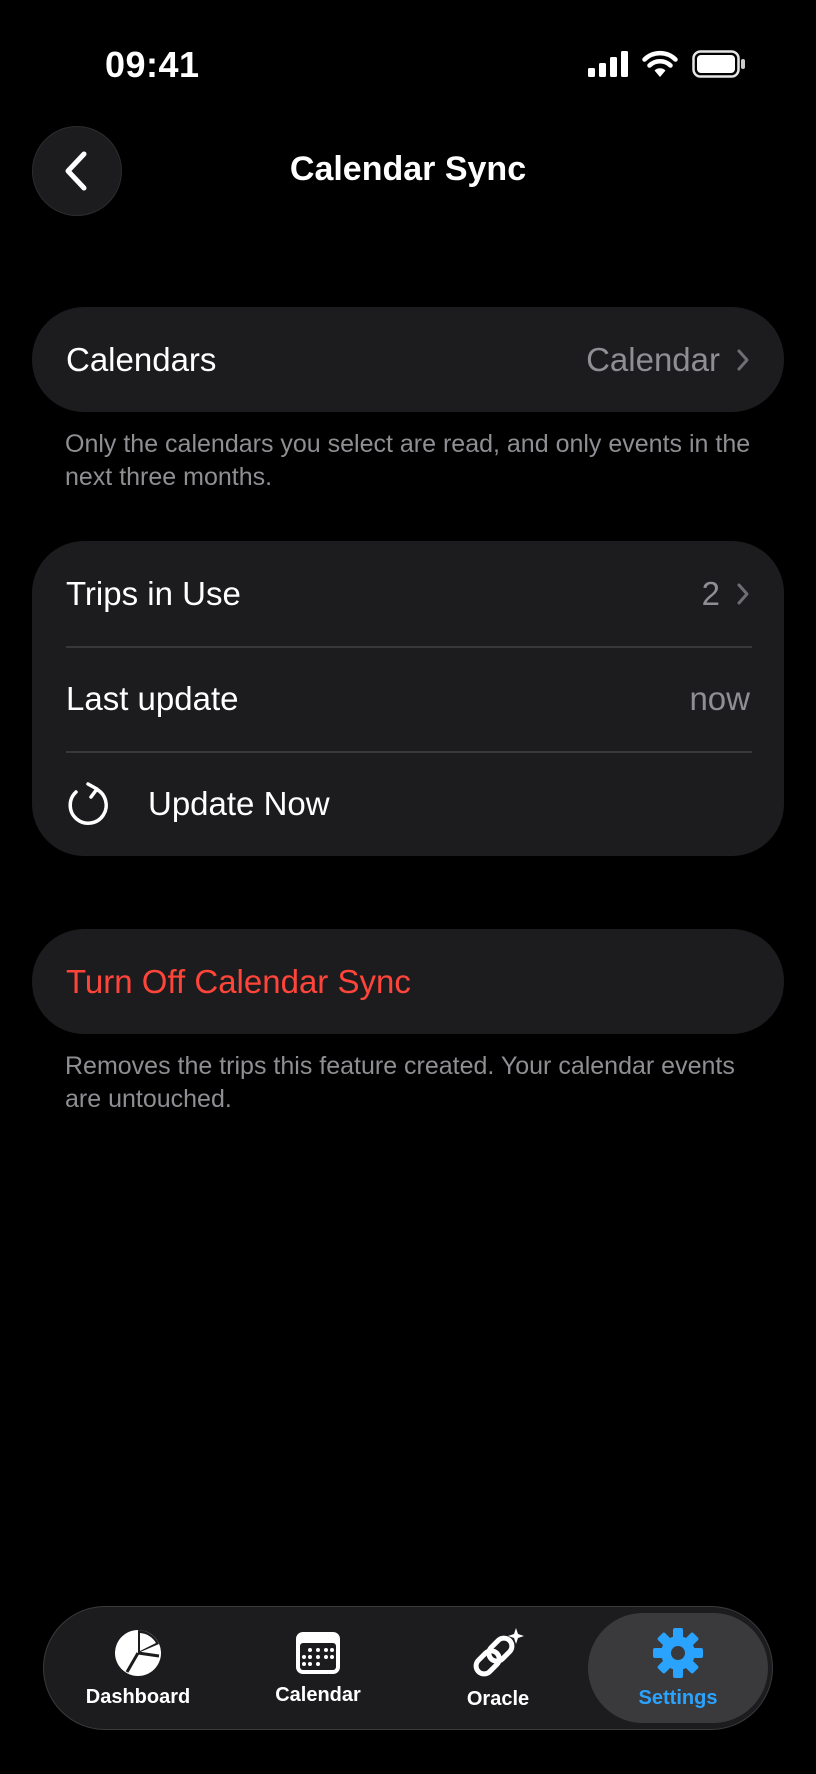 This screenshot has height=1774, width=816. I want to click on calendars-group: Calendars Calendar, so click(408, 359).